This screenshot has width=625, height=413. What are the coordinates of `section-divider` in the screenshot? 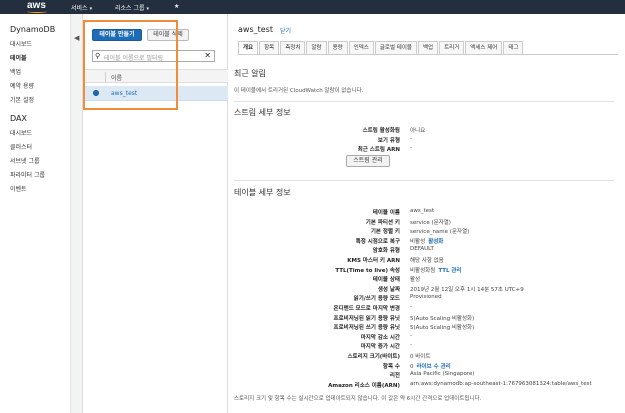 It's located at (424, 101).